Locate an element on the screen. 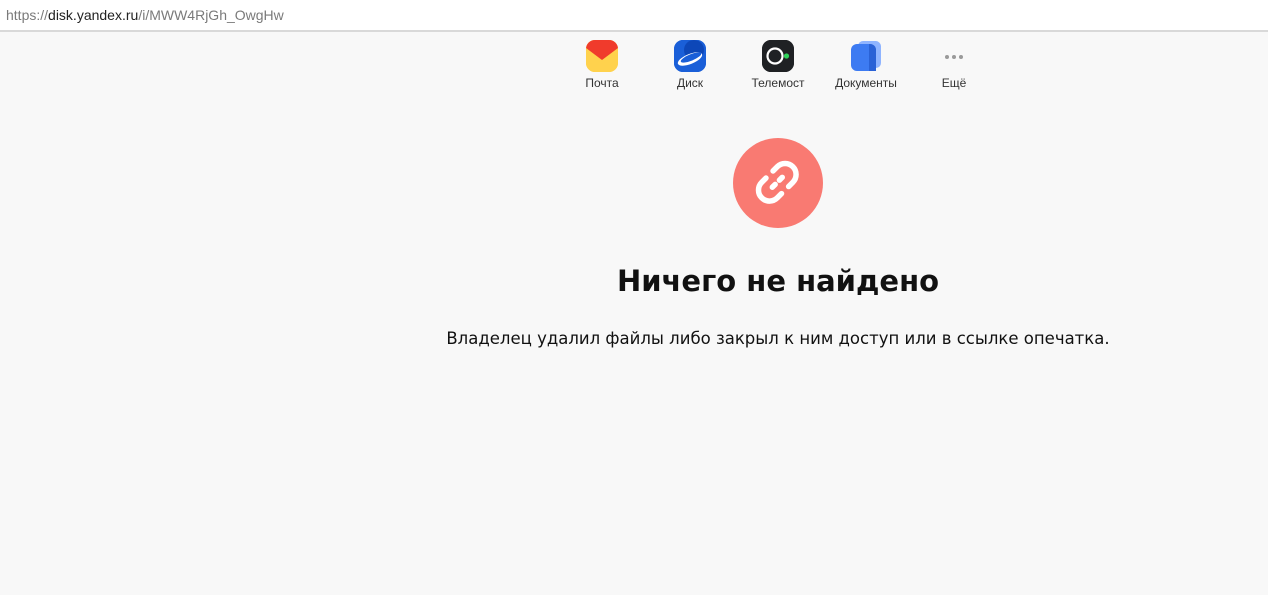  address-bar: https://disk.yandex.ru/i/MWW4RjGh_OwgHw is located at coordinates (634, 16).